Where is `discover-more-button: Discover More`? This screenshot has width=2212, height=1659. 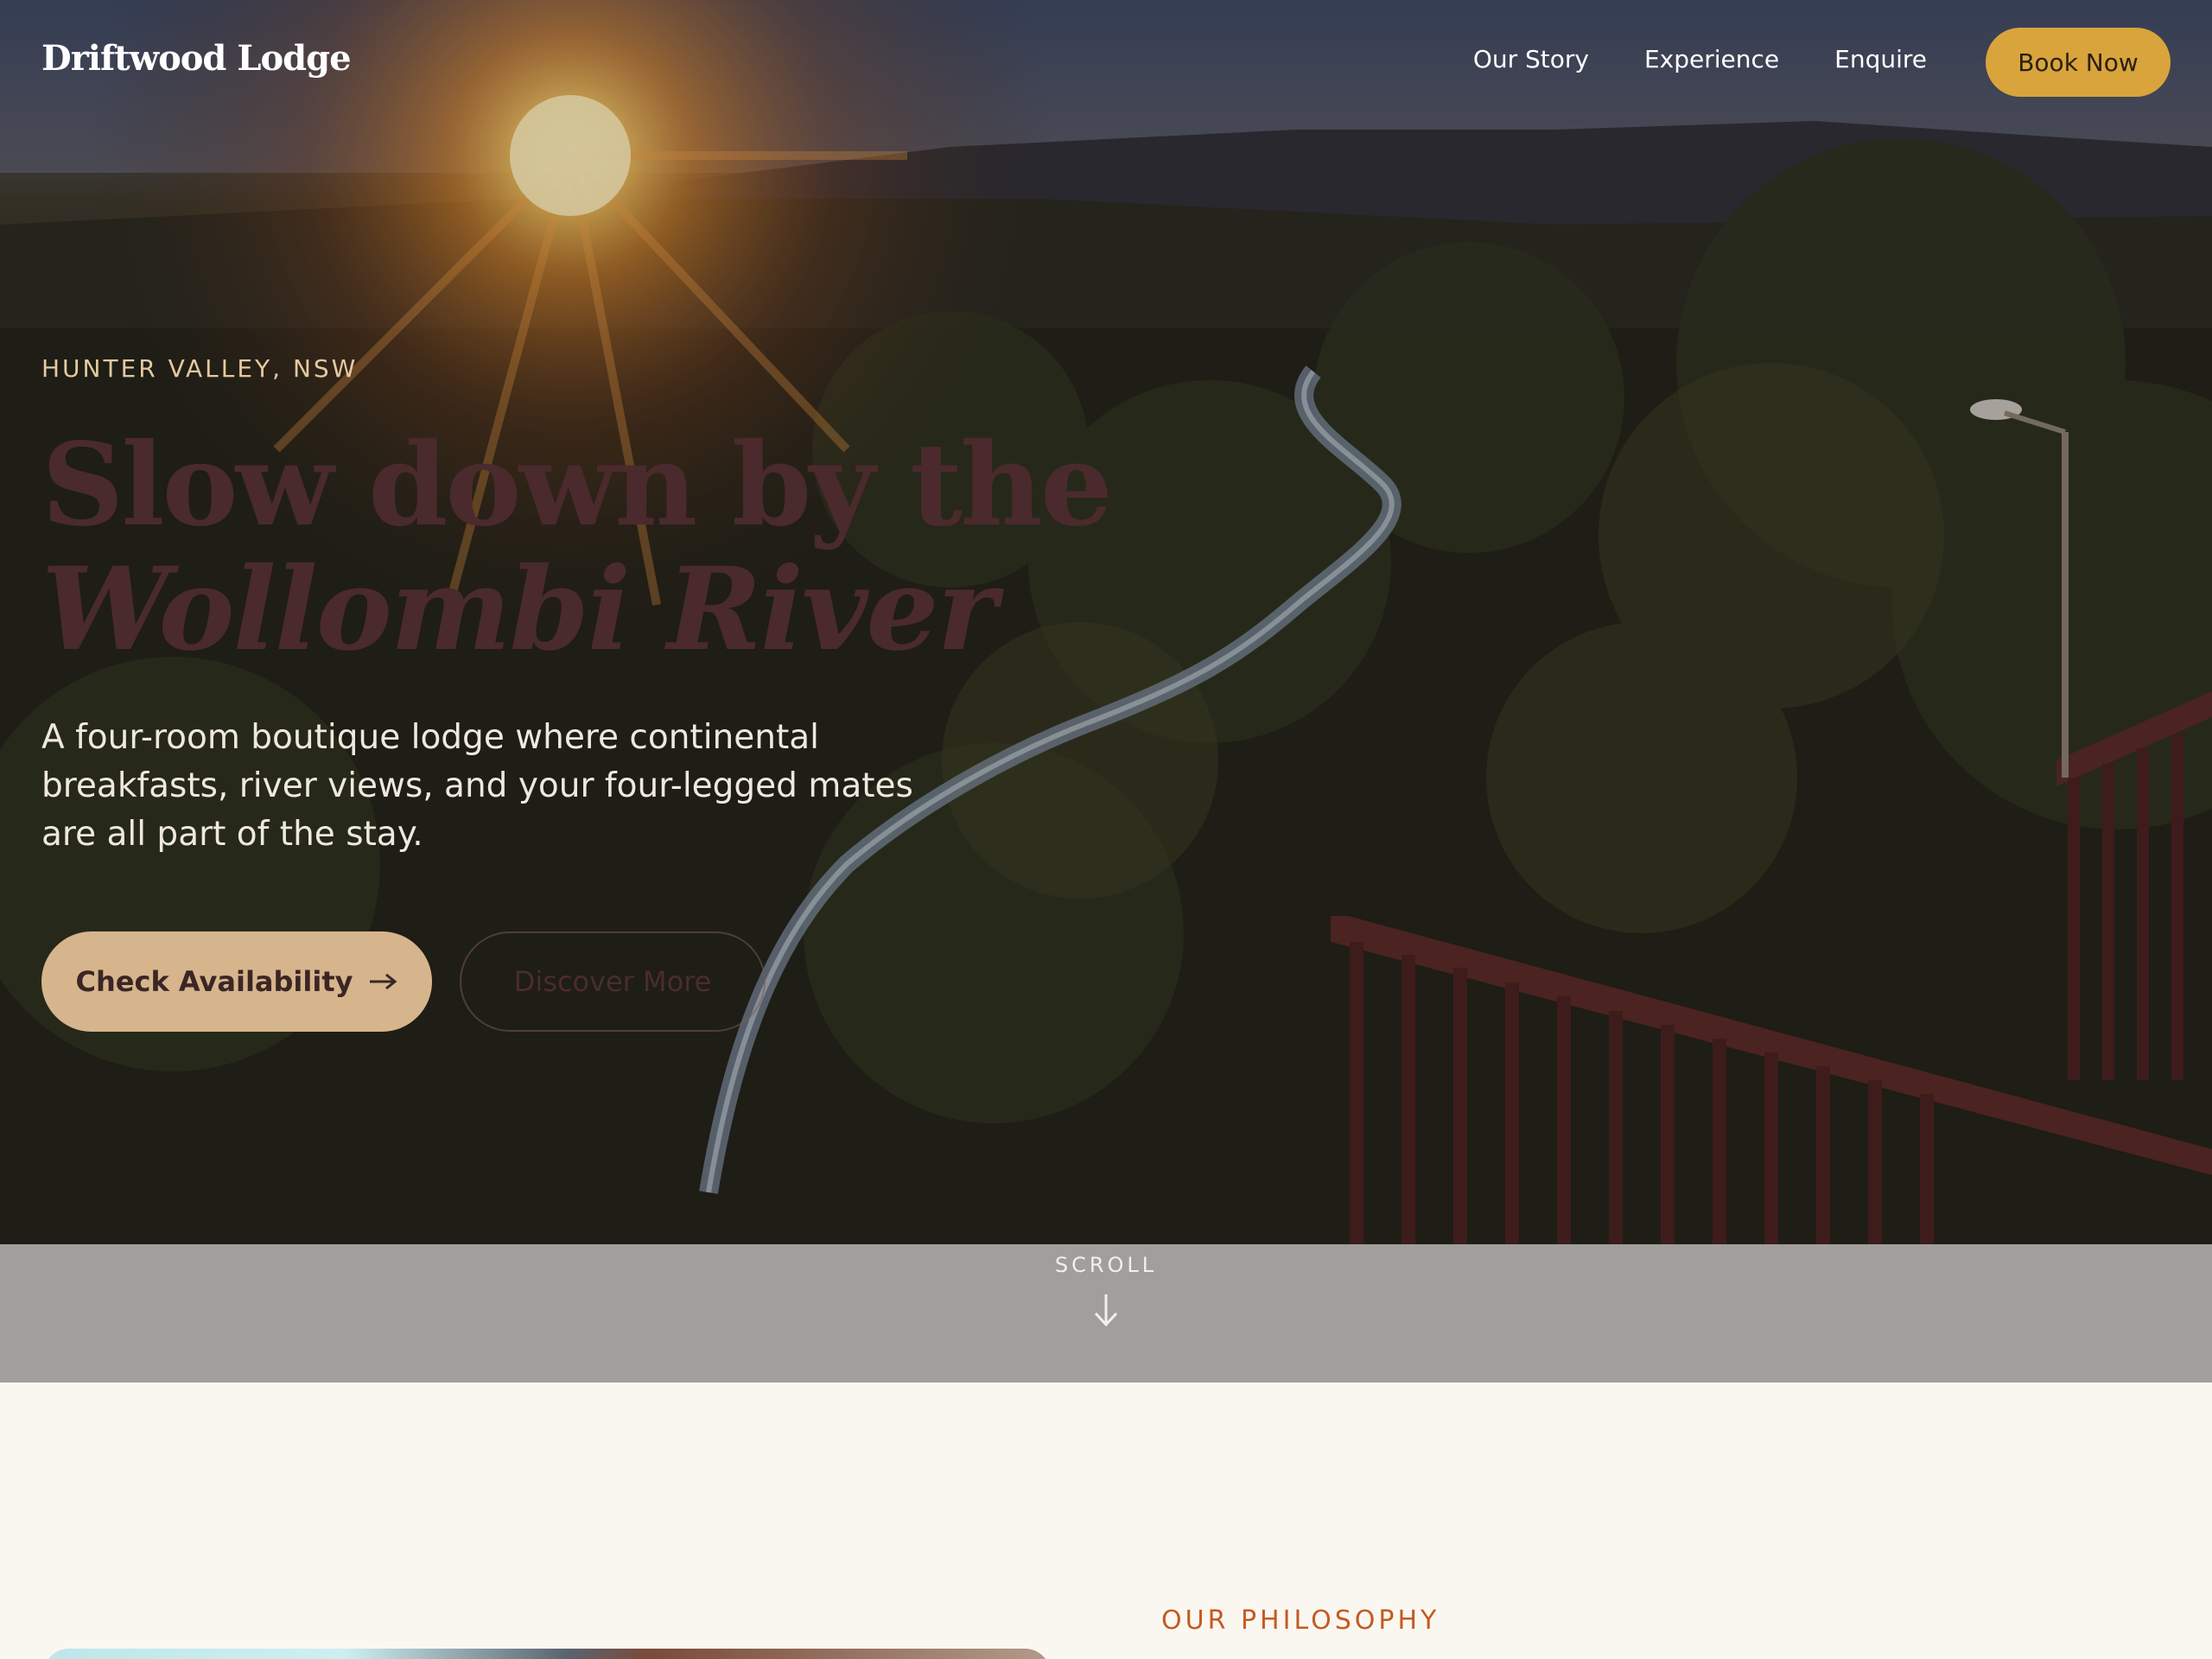
discover-more-button: Discover More is located at coordinates (613, 982).